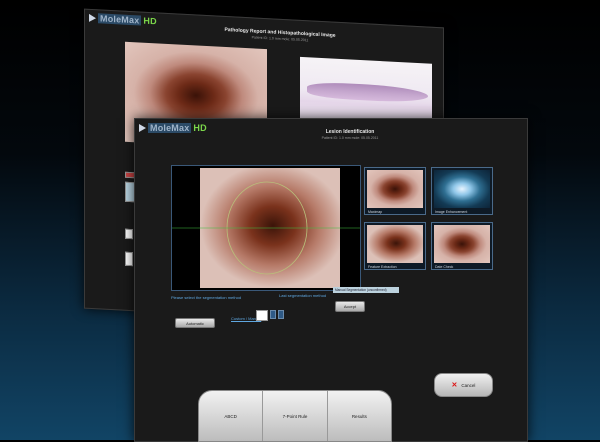 The height and width of the screenshot is (442, 600). What do you see at coordinates (206, 297) in the screenshot?
I see `segmentation-prompt: Please select the segmentation method` at bounding box center [206, 297].